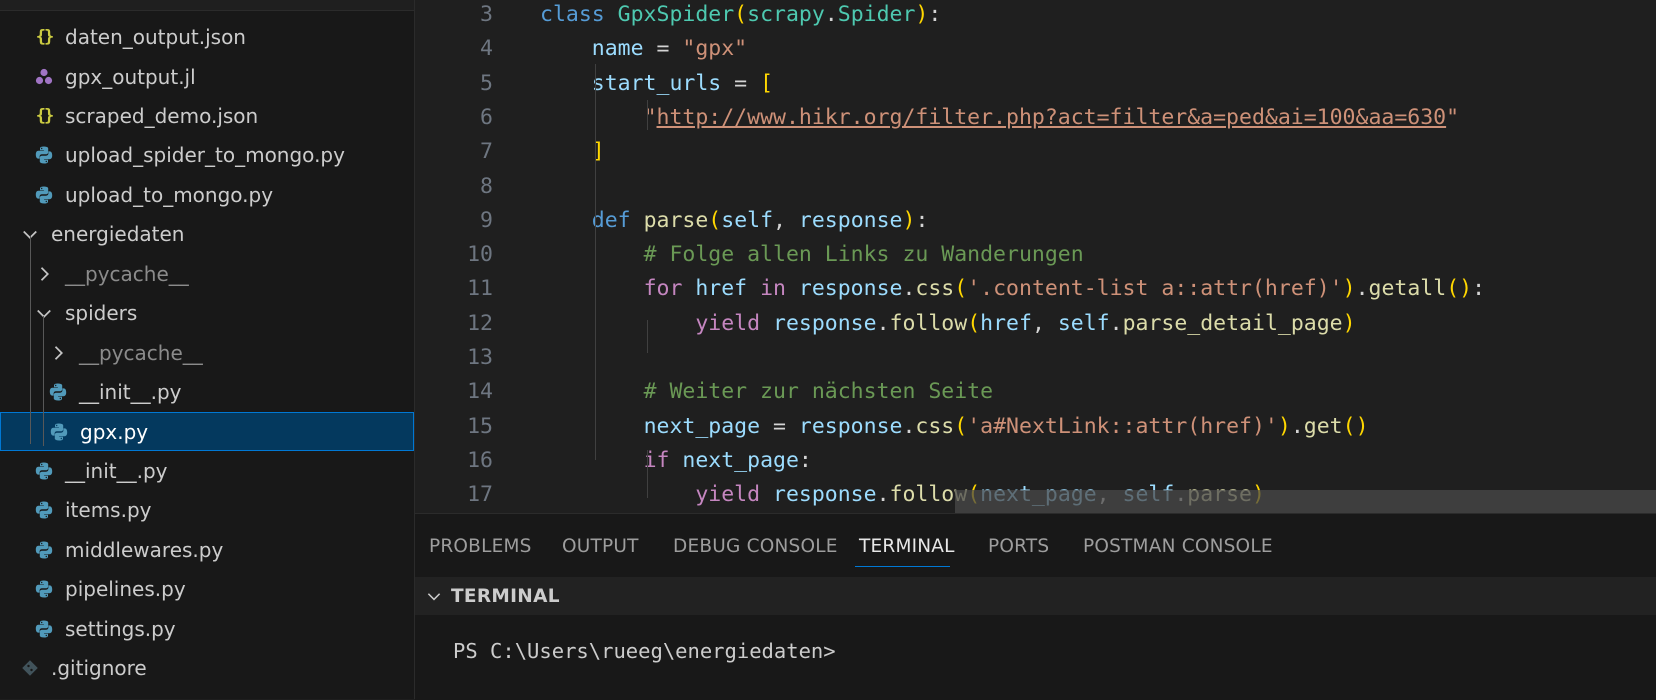 The width and height of the screenshot is (1656, 700). I want to click on tree-item-label: scraped_demo.json, so click(162, 115).